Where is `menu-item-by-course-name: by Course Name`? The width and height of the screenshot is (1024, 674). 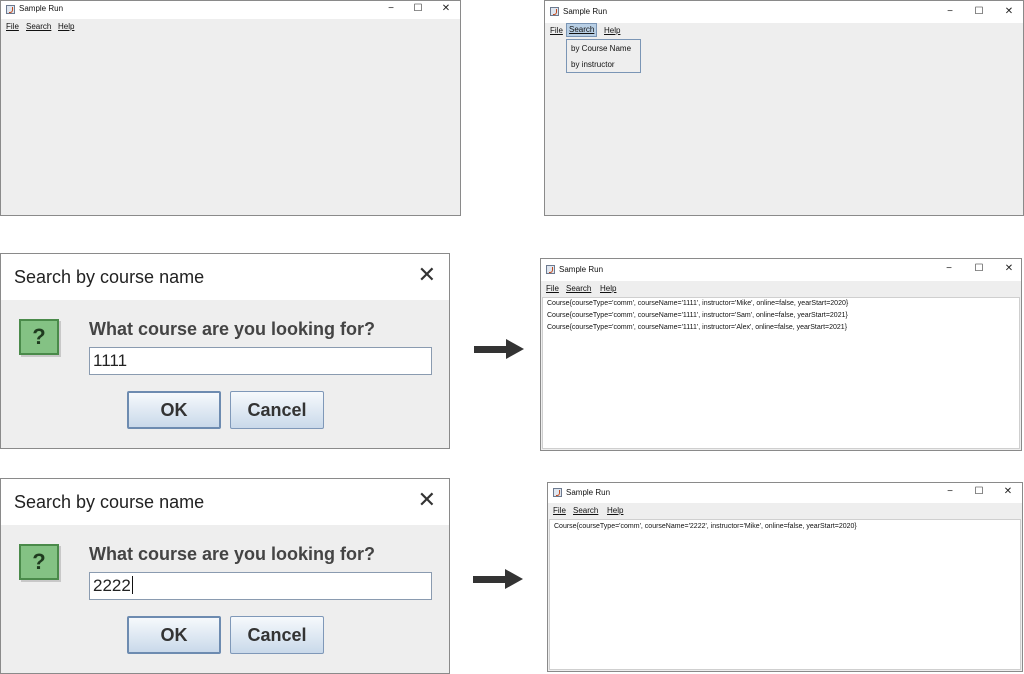
menu-item-by-course-name: by Course Name is located at coordinates (601, 48).